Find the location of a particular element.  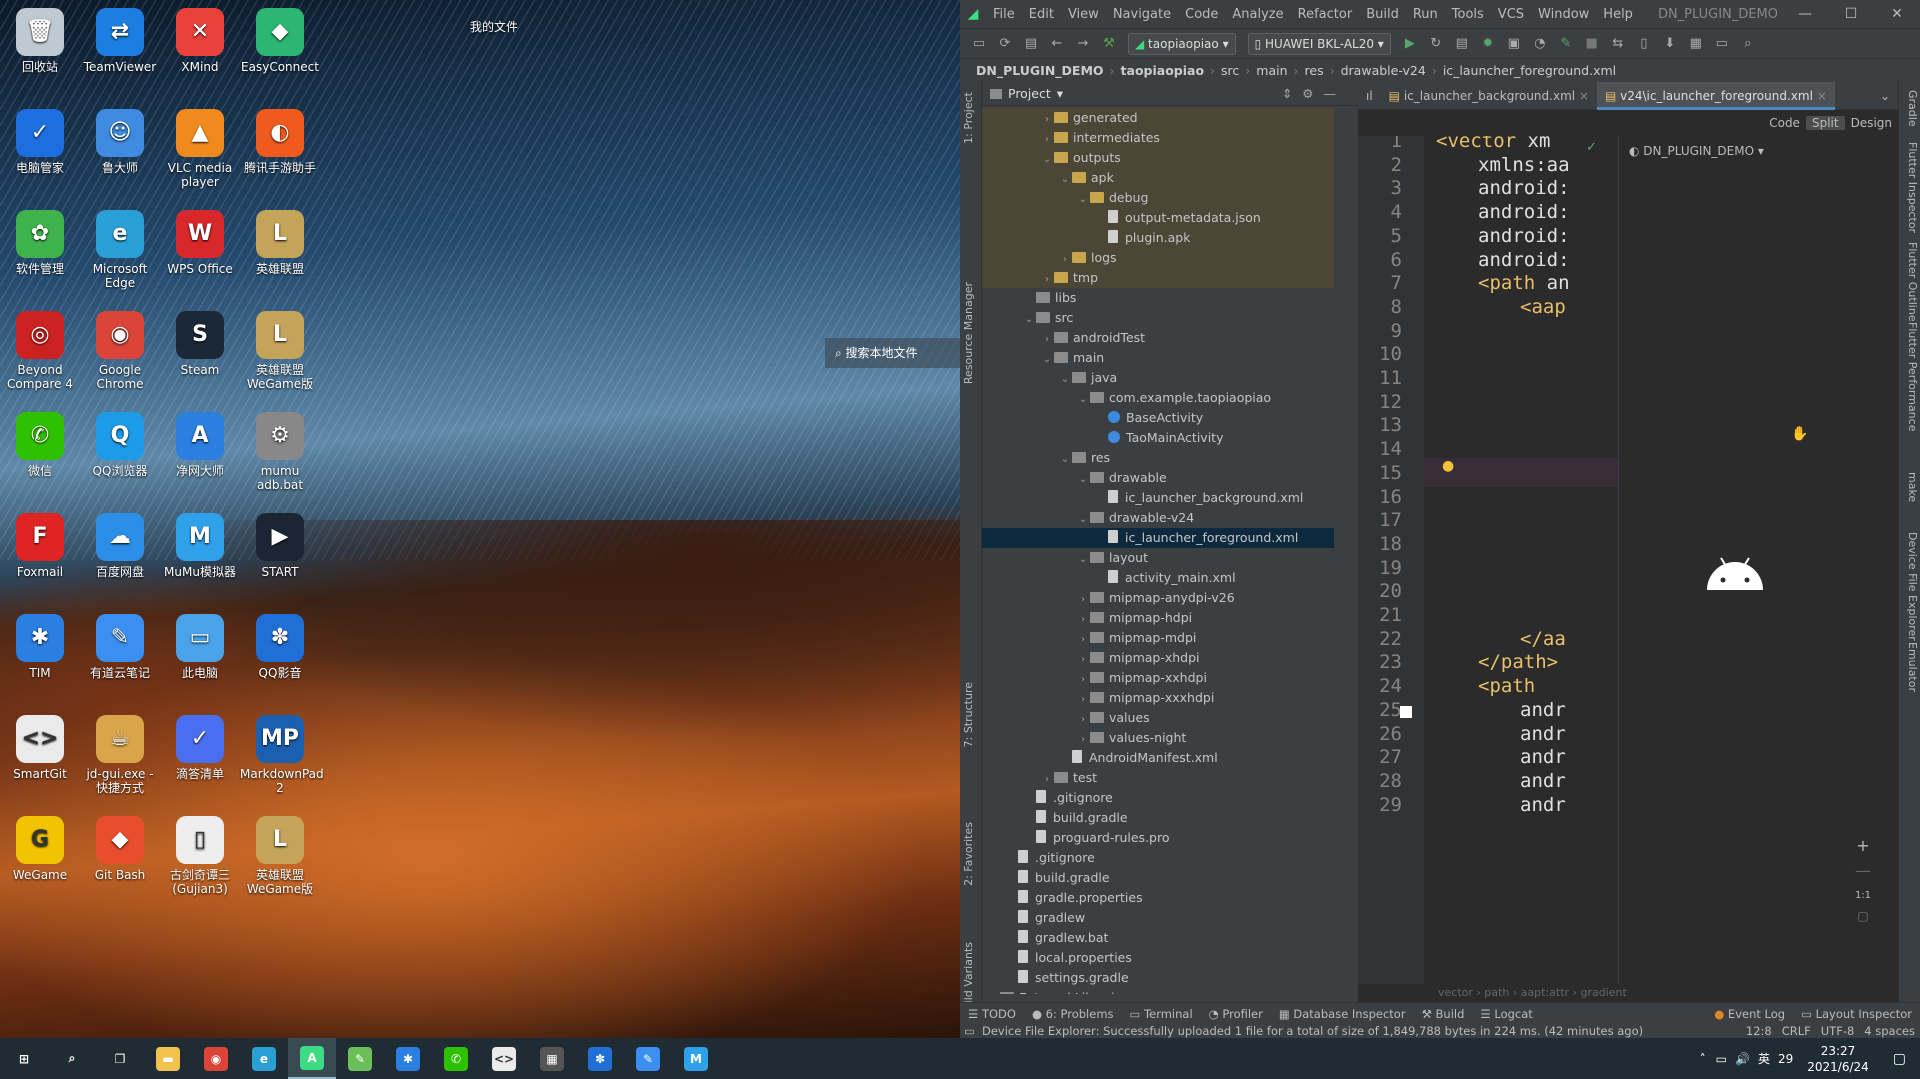

tool-window-button: ⚒ Build is located at coordinates (1443, 1014).